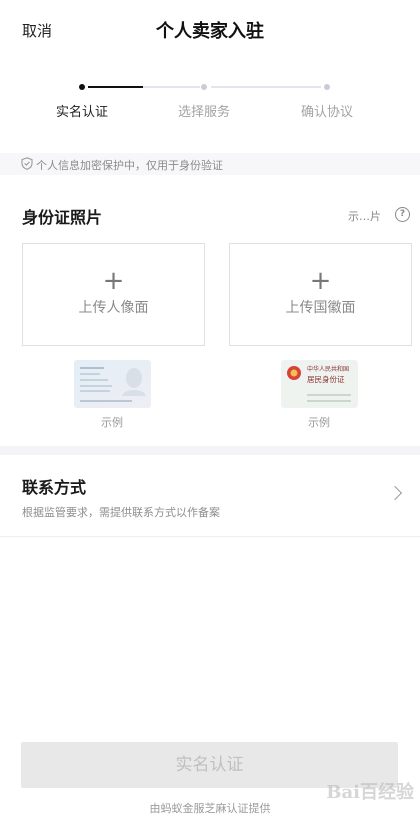 Image resolution: width=420 pixels, height=829 pixels. I want to click on page-title: 个人卖家入驻, so click(210, 31).